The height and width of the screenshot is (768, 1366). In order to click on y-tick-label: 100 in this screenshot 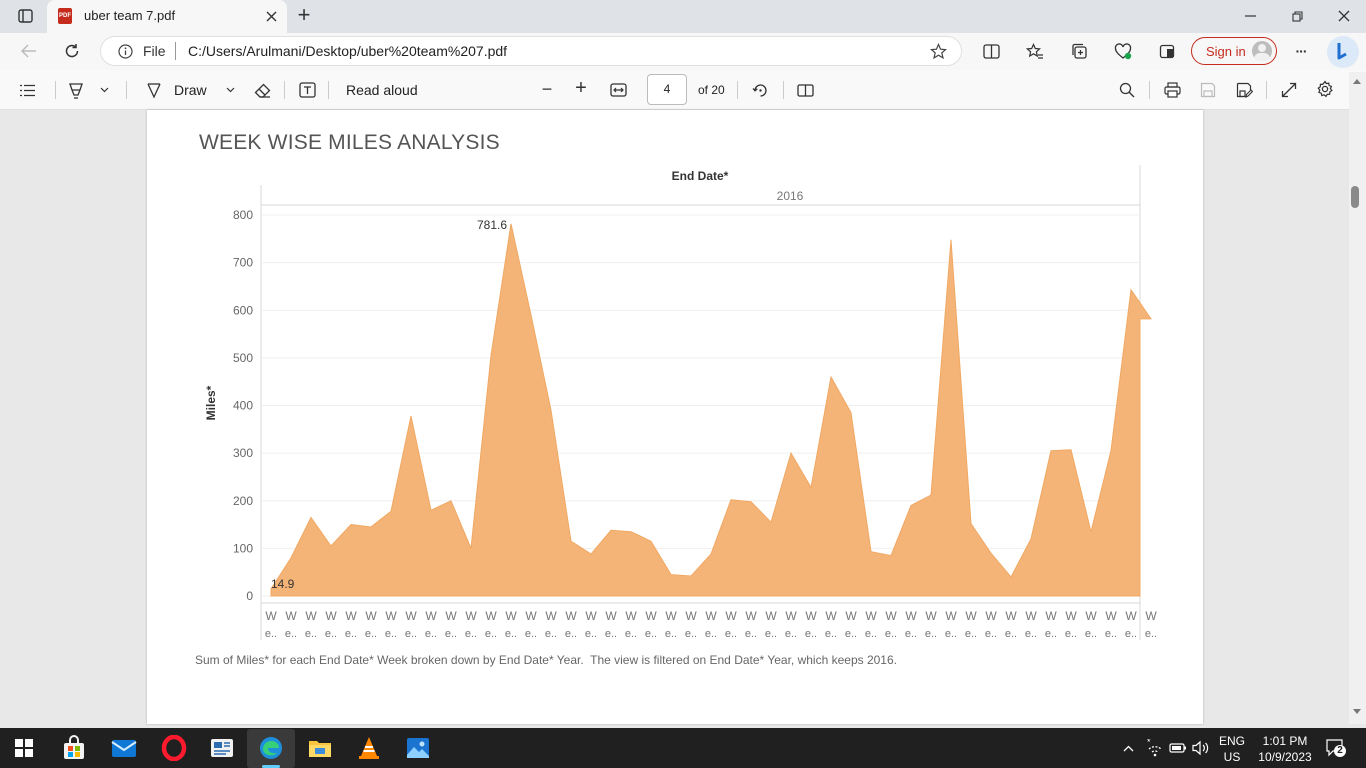, I will do `click(243, 548)`.